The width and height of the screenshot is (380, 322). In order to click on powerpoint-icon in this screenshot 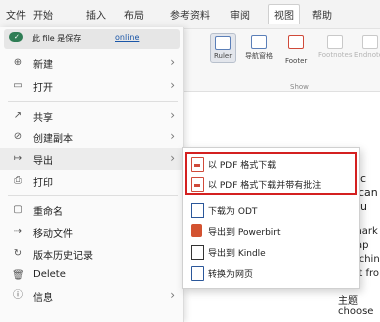, I will do `click(196, 230)`.